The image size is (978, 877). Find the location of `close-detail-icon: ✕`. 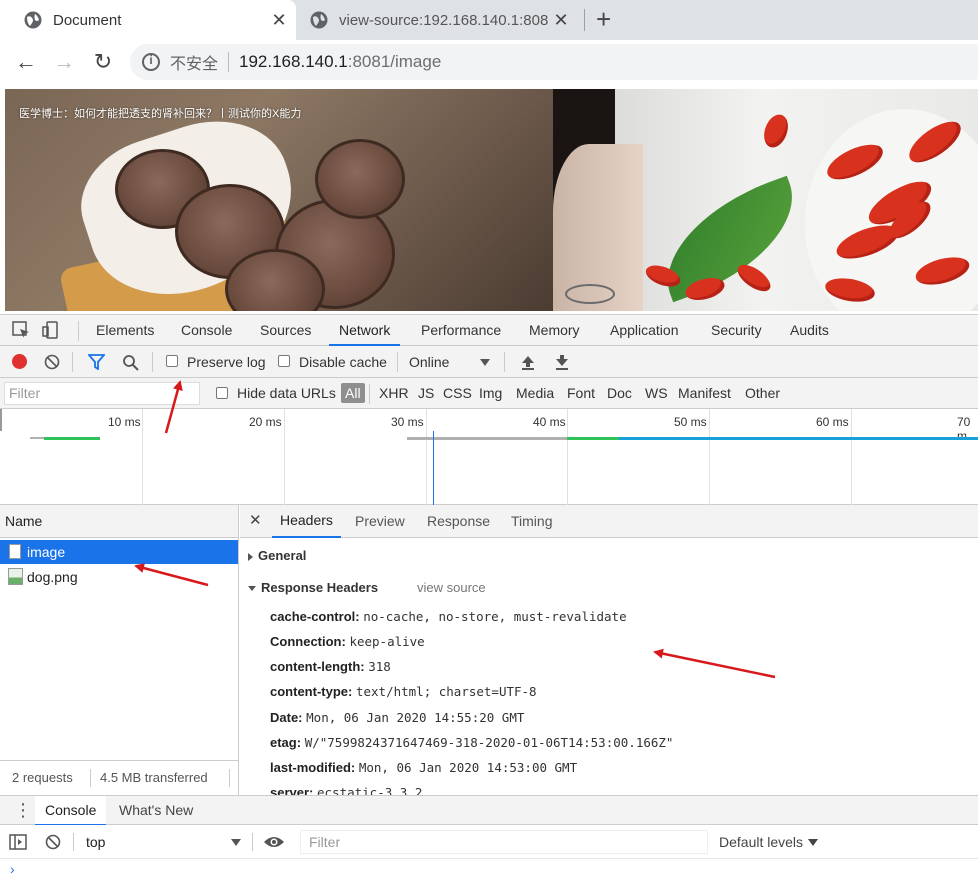

close-detail-icon: ✕ is located at coordinates (255, 520).